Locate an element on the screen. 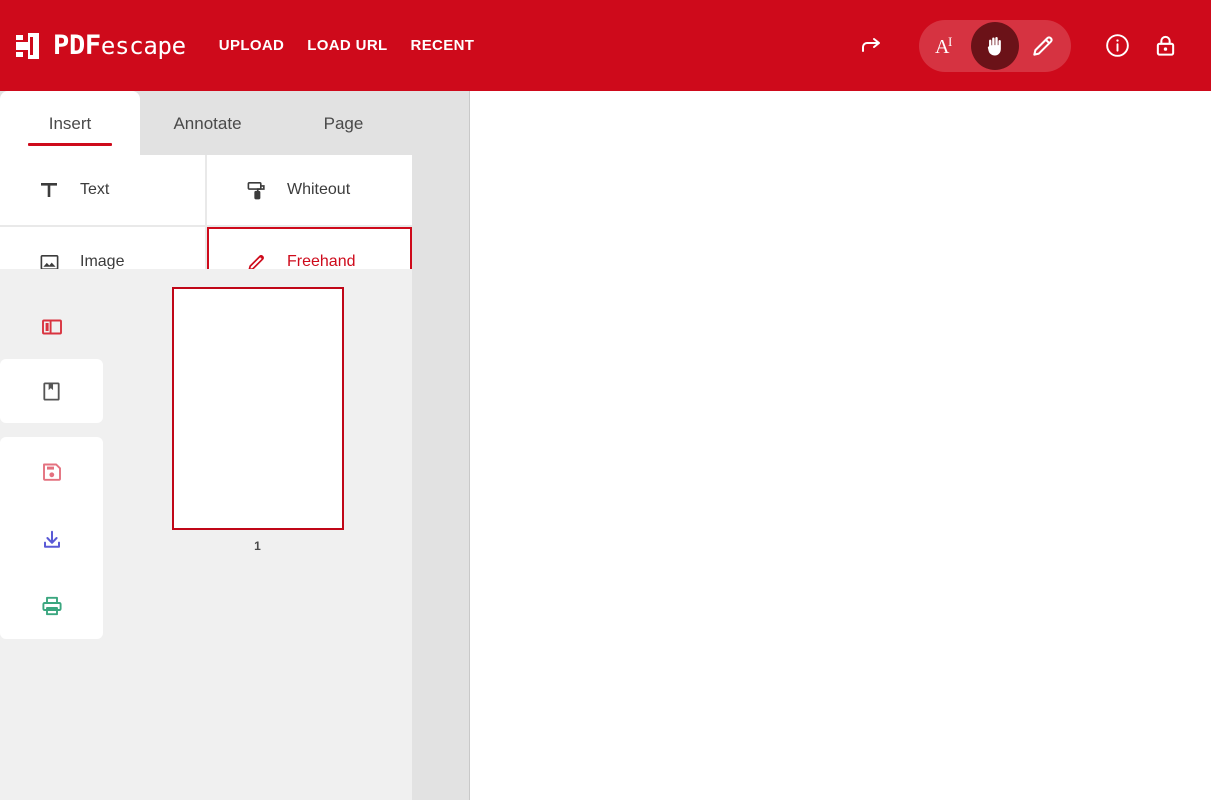 The width and height of the screenshot is (1211, 800). tab-annotate: Annotate is located at coordinates (207, 123).